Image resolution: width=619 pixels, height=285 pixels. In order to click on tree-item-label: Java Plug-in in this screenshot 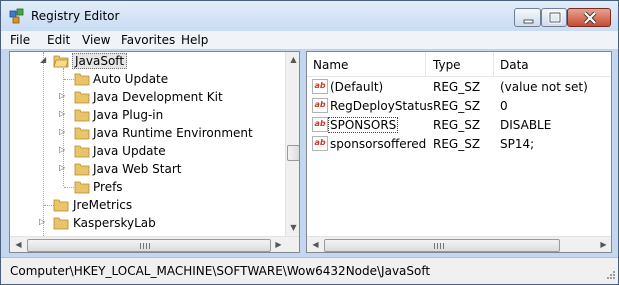, I will do `click(128, 115)`.